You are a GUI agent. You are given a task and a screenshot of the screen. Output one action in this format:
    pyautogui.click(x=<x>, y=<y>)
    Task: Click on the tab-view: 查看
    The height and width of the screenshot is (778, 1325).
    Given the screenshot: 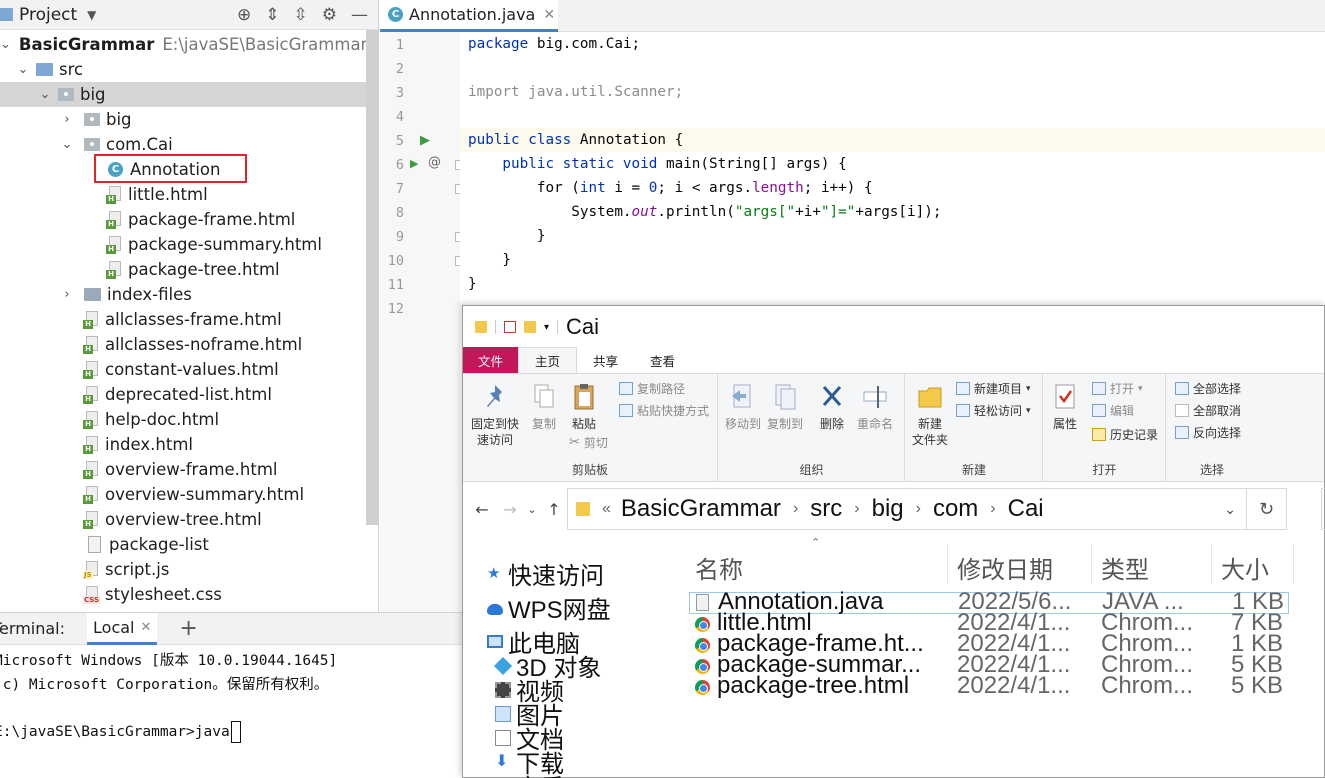 What is the action you would take?
    pyautogui.click(x=662, y=360)
    